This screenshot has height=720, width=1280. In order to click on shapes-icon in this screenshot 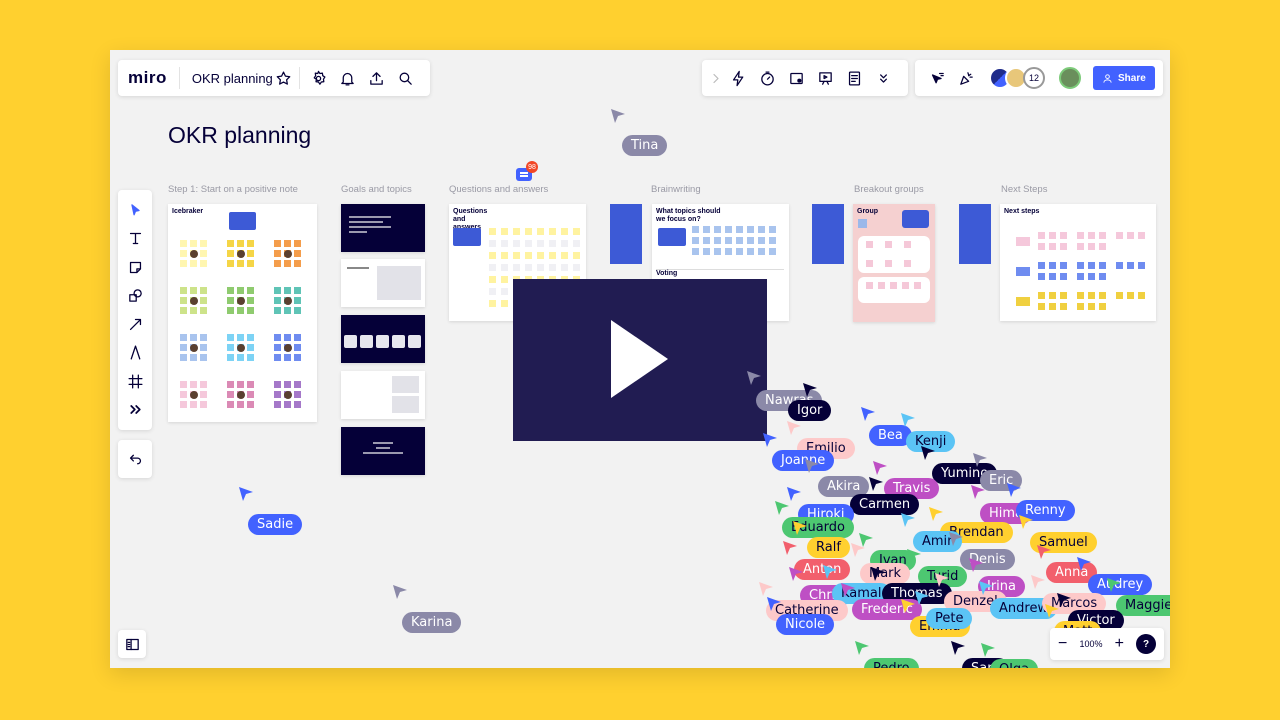, I will do `click(135, 296)`.